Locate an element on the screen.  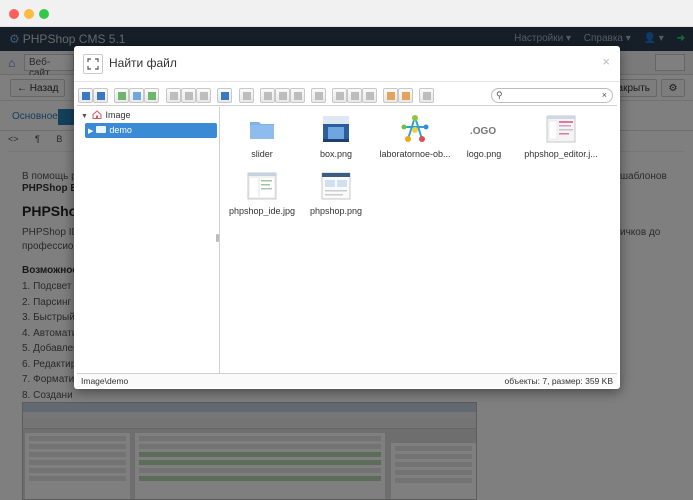
file-item: phpshop.png is located at coordinates (336, 198).